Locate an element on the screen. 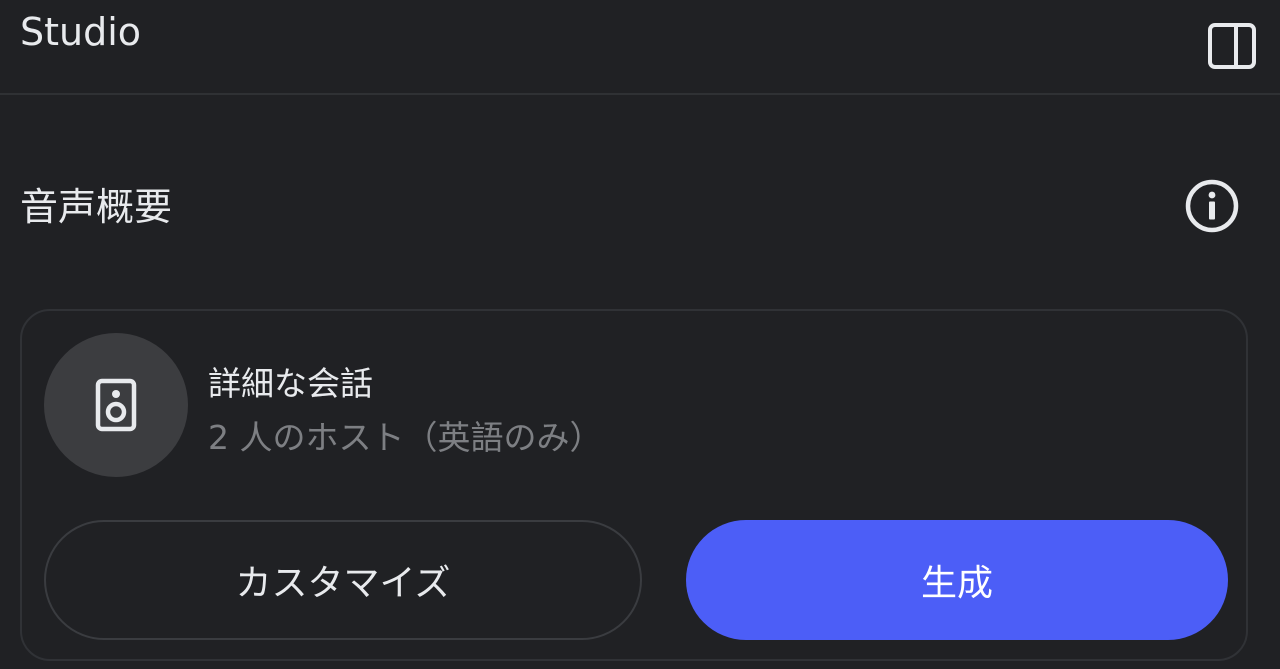  section-title: 音声概要 is located at coordinates (96, 207).